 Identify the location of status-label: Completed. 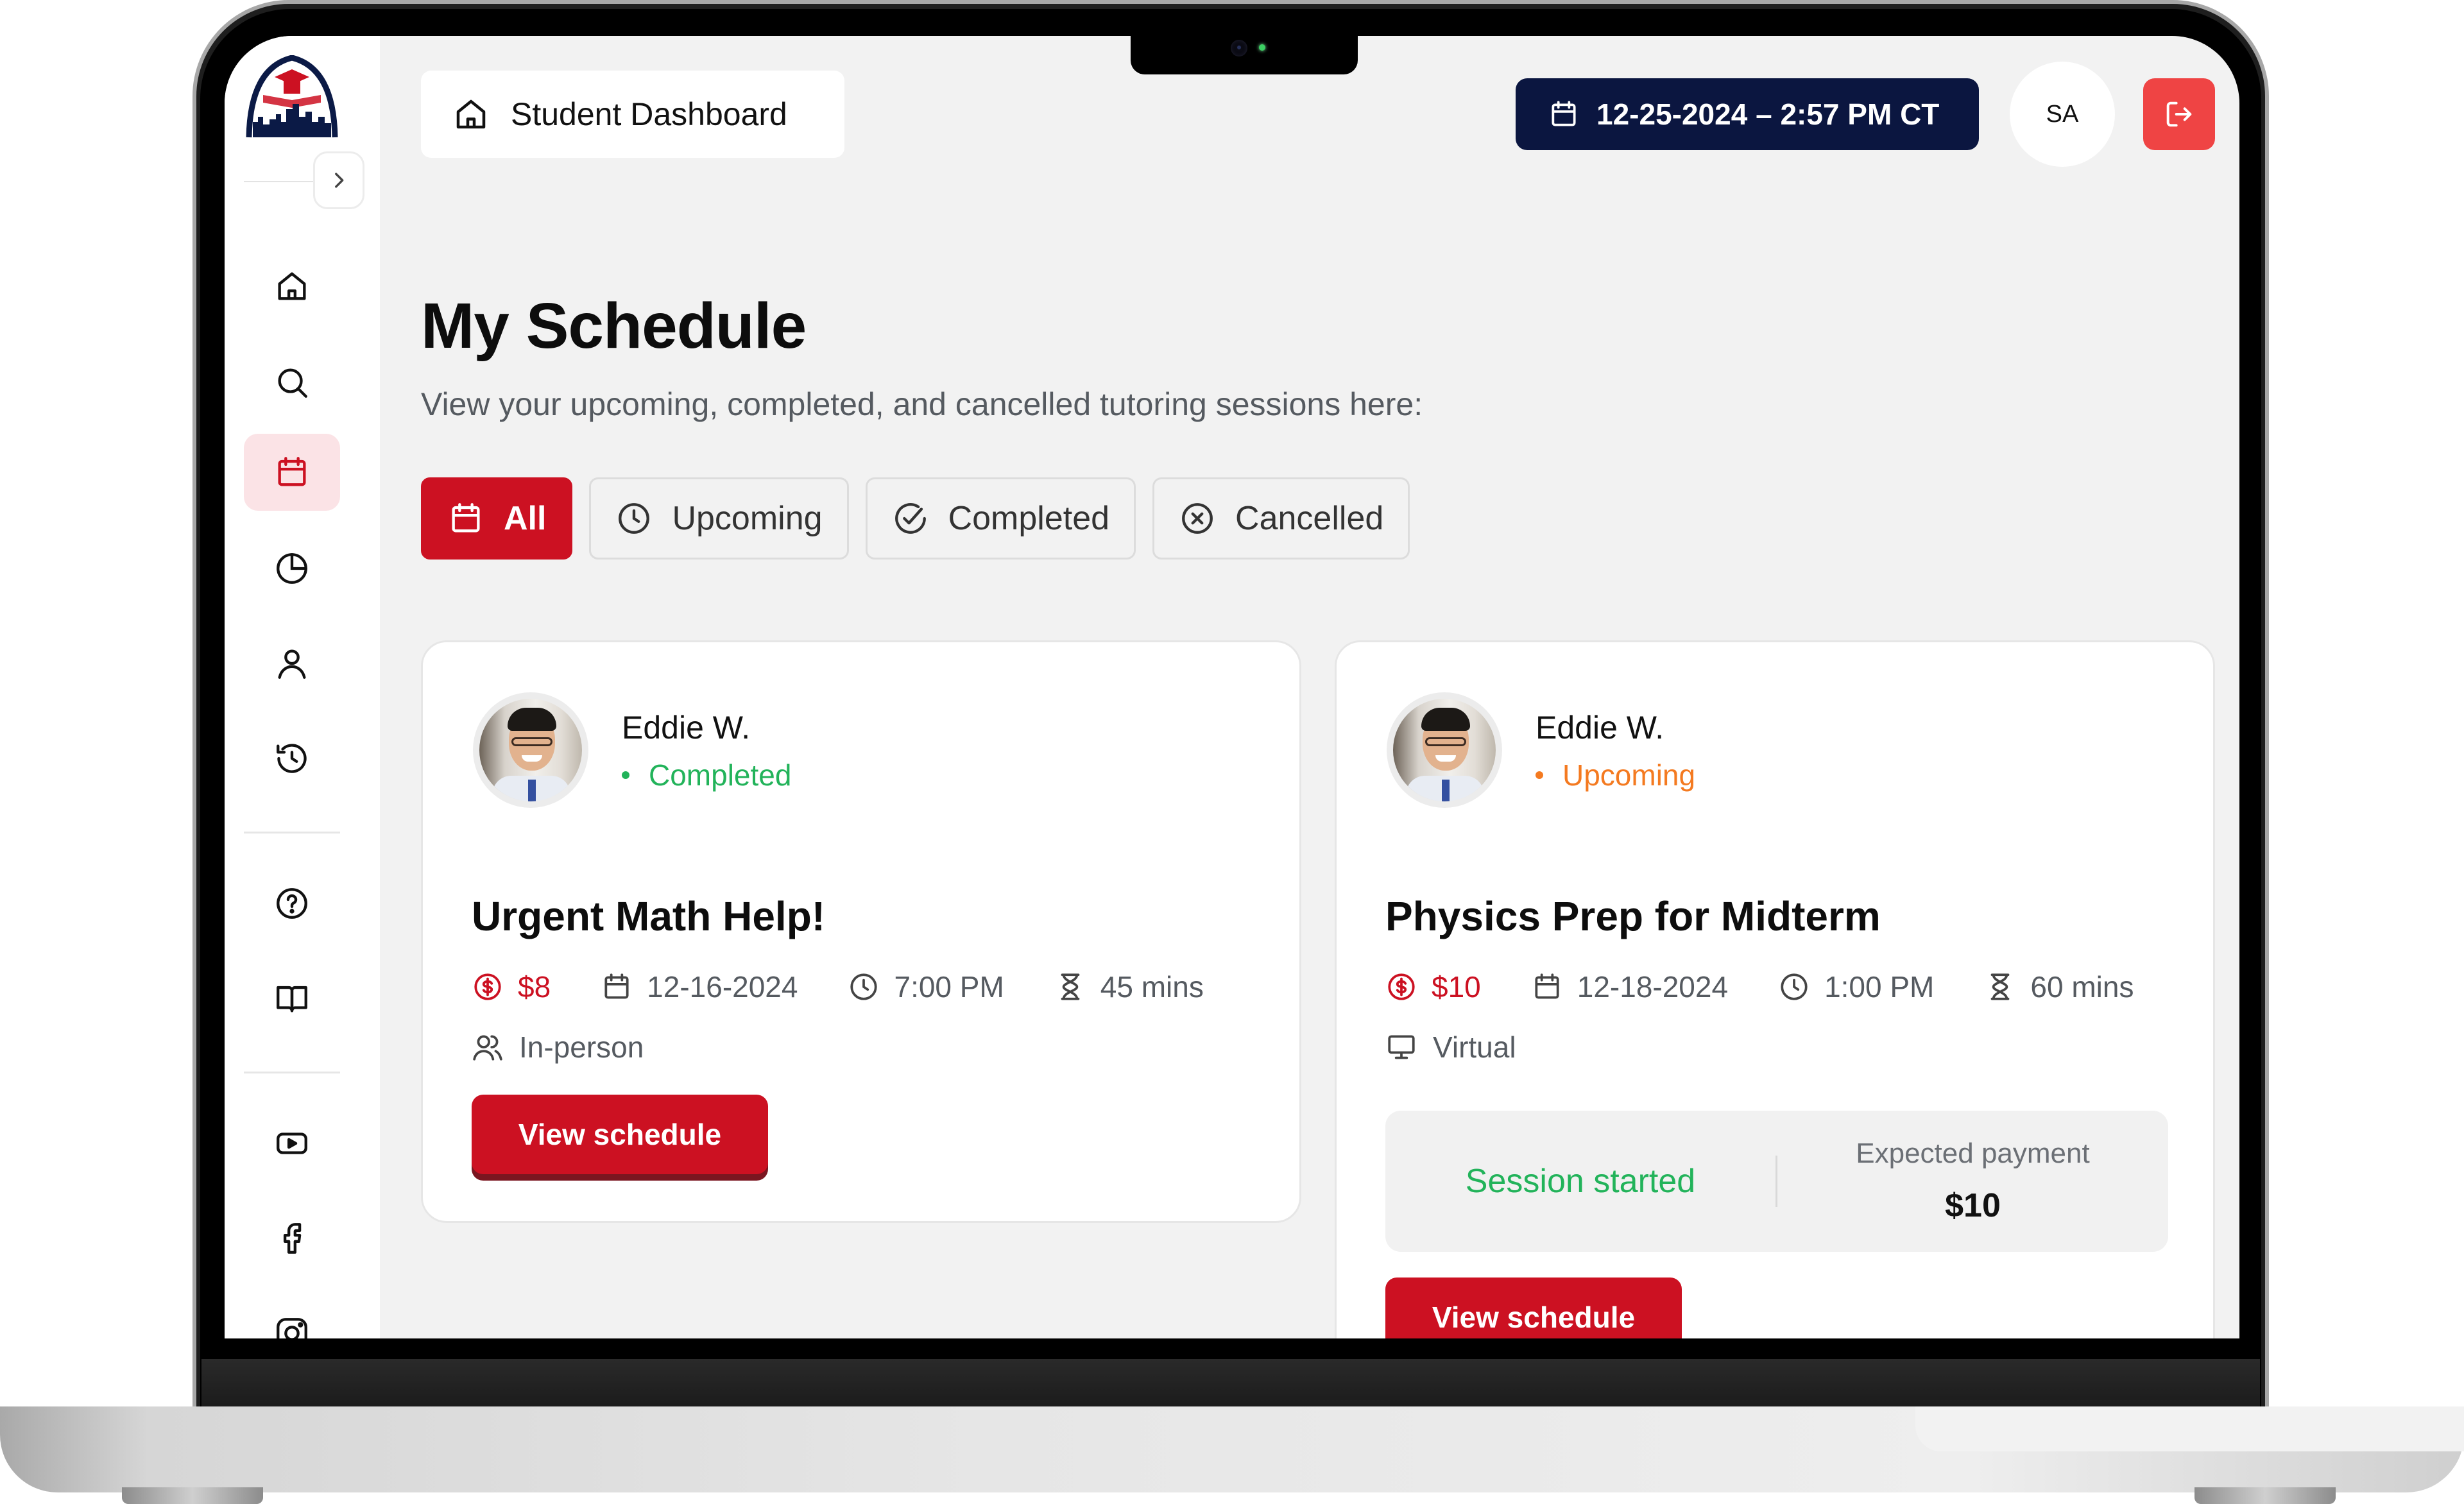
(721, 775).